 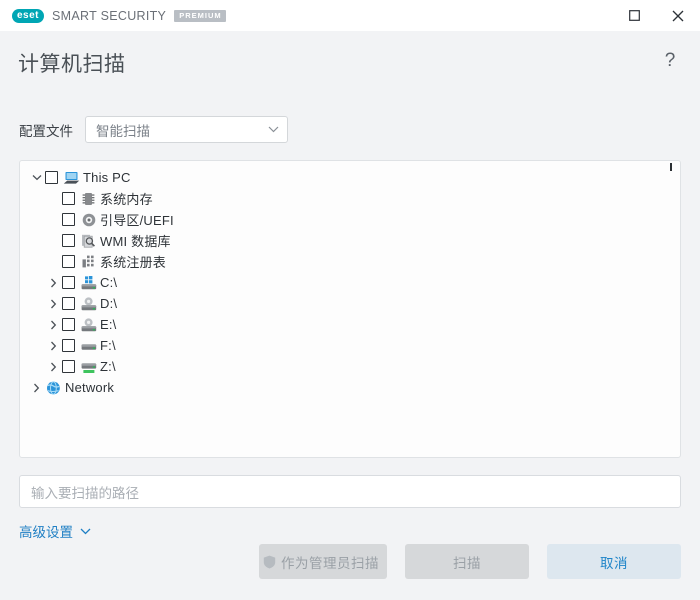 I want to click on maximize-button, so click(x=634, y=15).